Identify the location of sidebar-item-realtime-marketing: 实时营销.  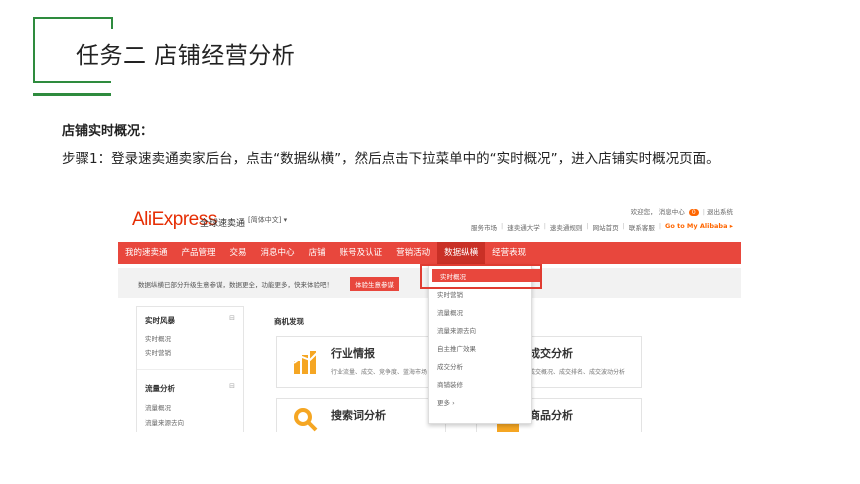
(158, 352).